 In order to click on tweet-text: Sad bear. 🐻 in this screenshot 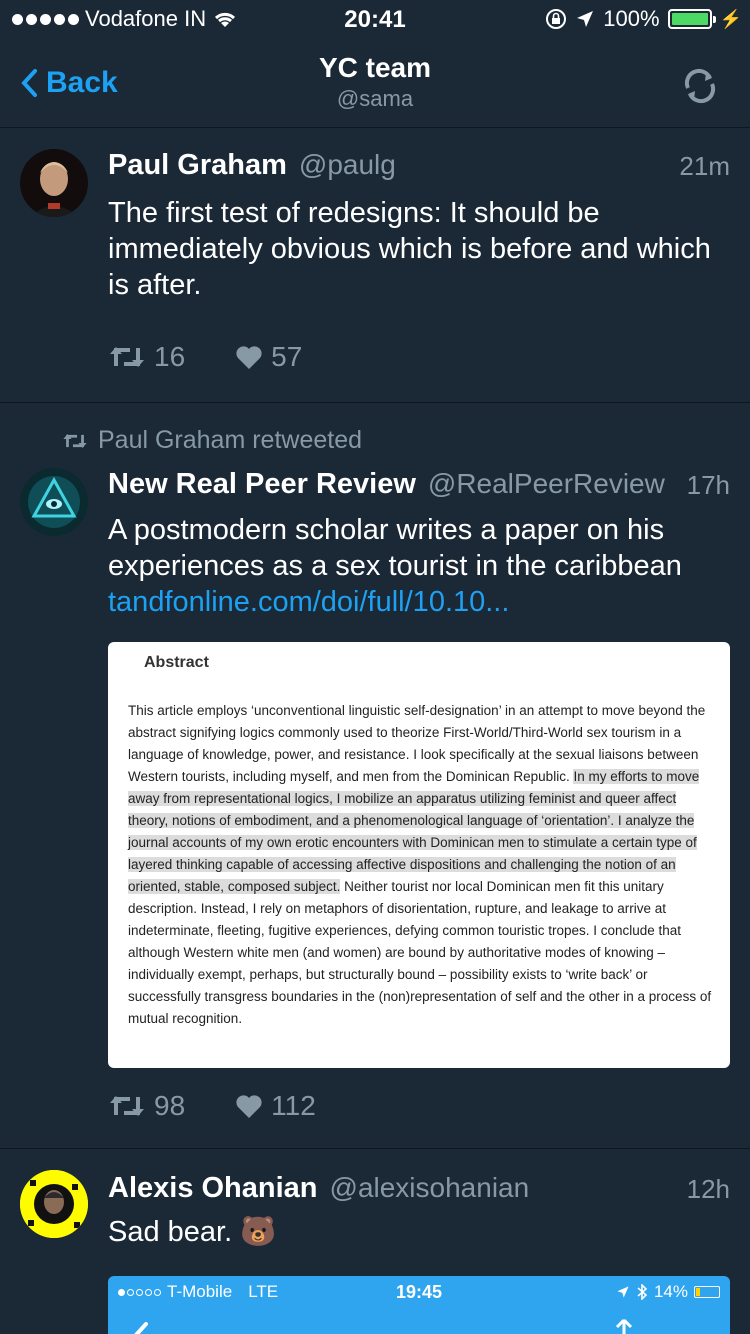, I will do `click(192, 1232)`.